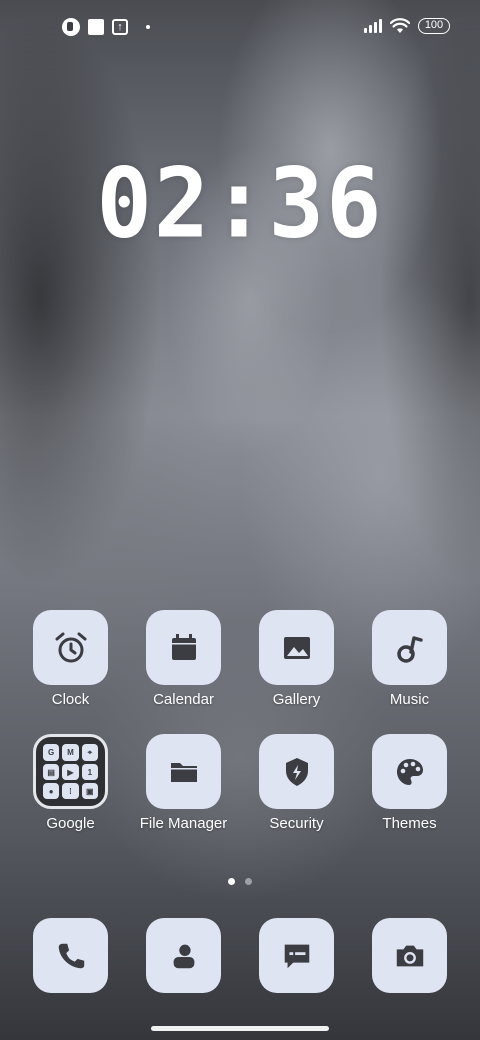  I want to click on message-icon, so click(296, 956).